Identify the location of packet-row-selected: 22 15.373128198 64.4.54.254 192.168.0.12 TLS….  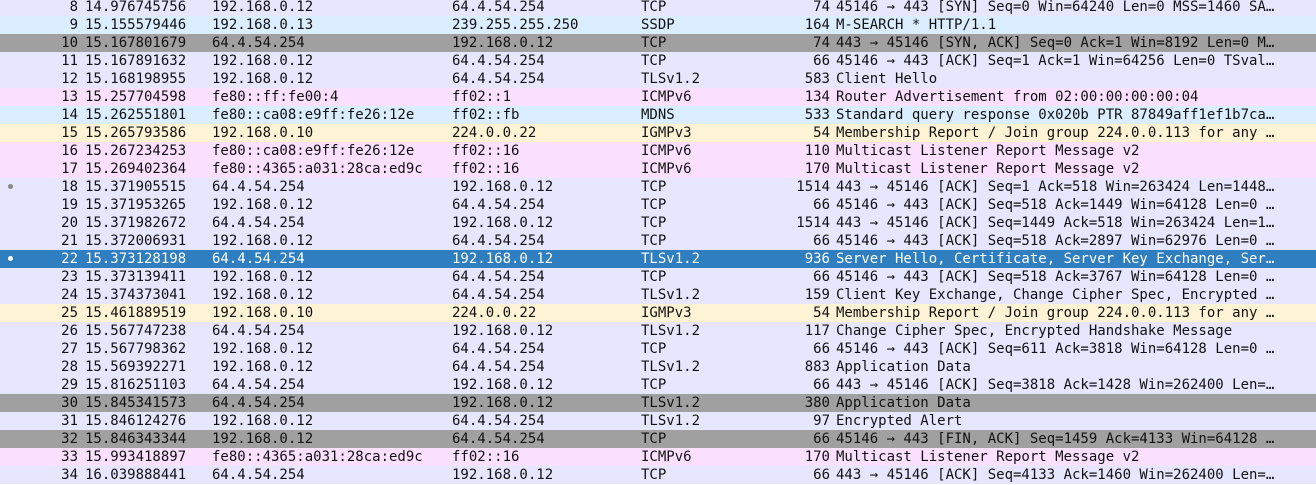
(658, 259).